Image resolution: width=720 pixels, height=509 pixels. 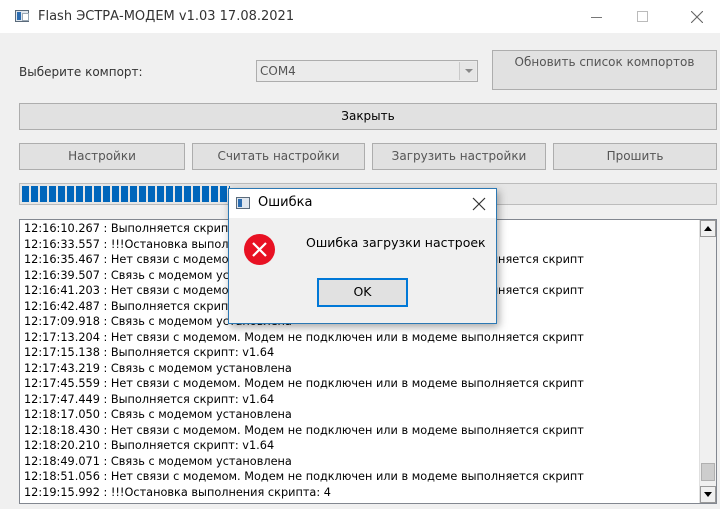 I want to click on scroll-thumb, so click(x=708, y=472).